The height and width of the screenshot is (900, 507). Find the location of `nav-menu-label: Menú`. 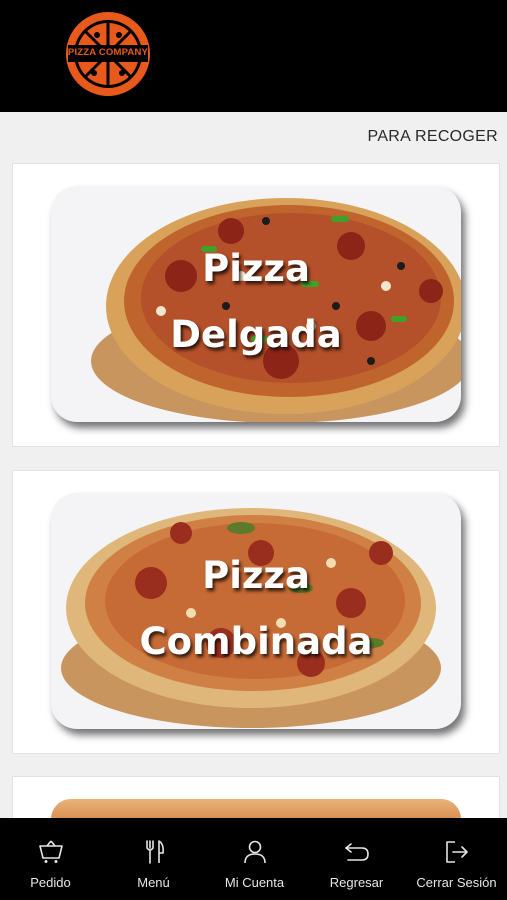

nav-menu-label: Menú is located at coordinates (153, 882).